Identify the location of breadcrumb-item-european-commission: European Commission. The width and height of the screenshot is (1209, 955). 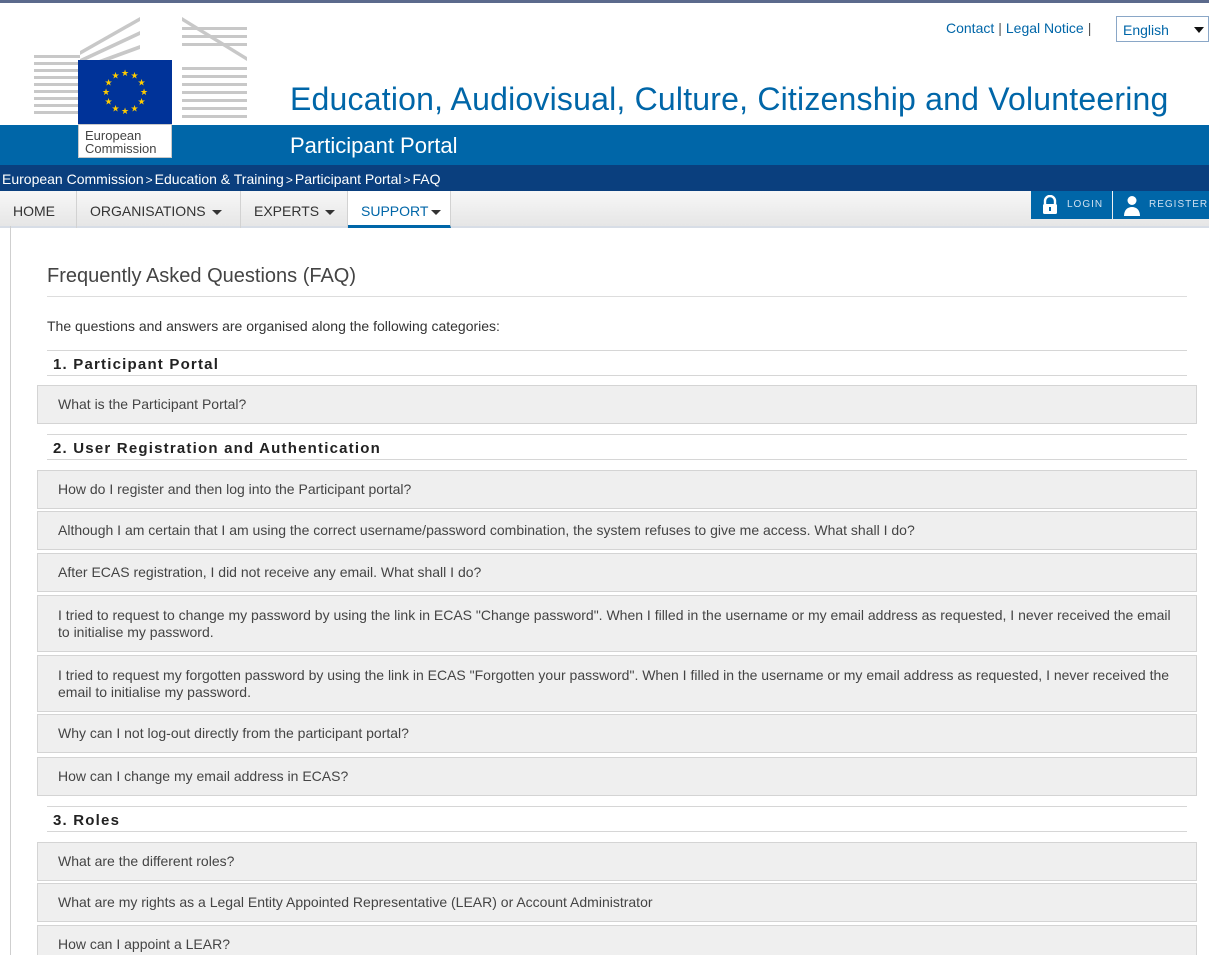
(73, 179).